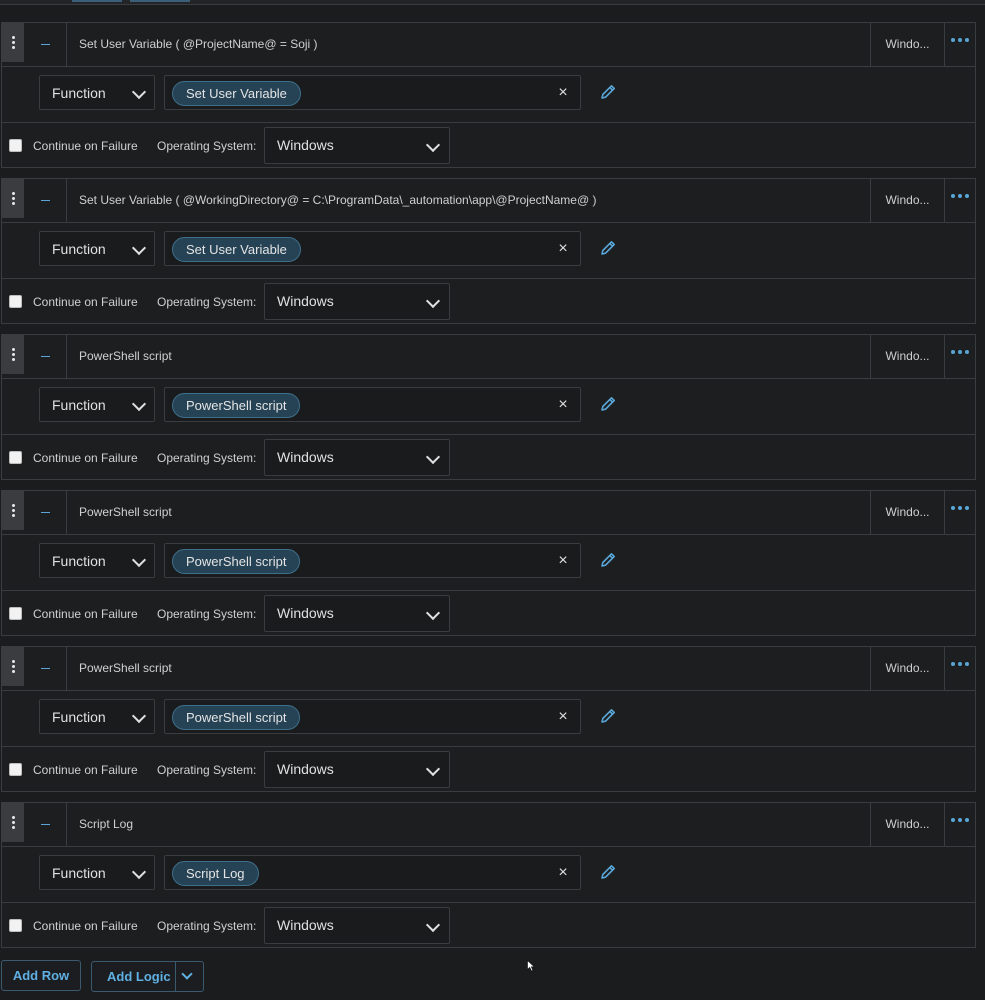 The width and height of the screenshot is (985, 1000). What do you see at coordinates (215, 873) in the screenshot?
I see `function-chip: Script Log` at bounding box center [215, 873].